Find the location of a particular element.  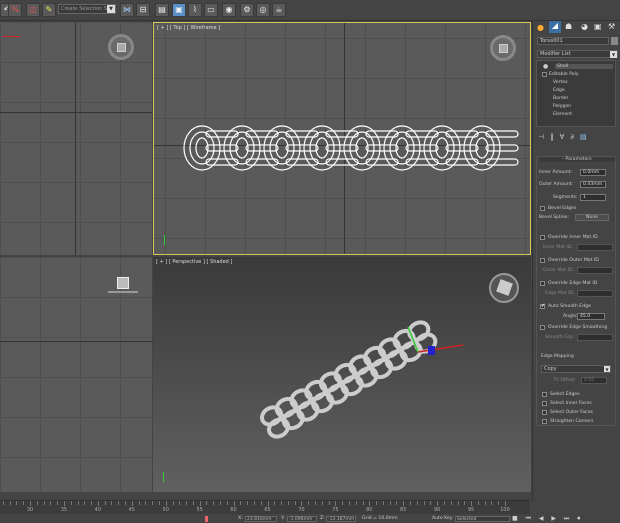

bevel-edges-checkbox is located at coordinates (542, 208).